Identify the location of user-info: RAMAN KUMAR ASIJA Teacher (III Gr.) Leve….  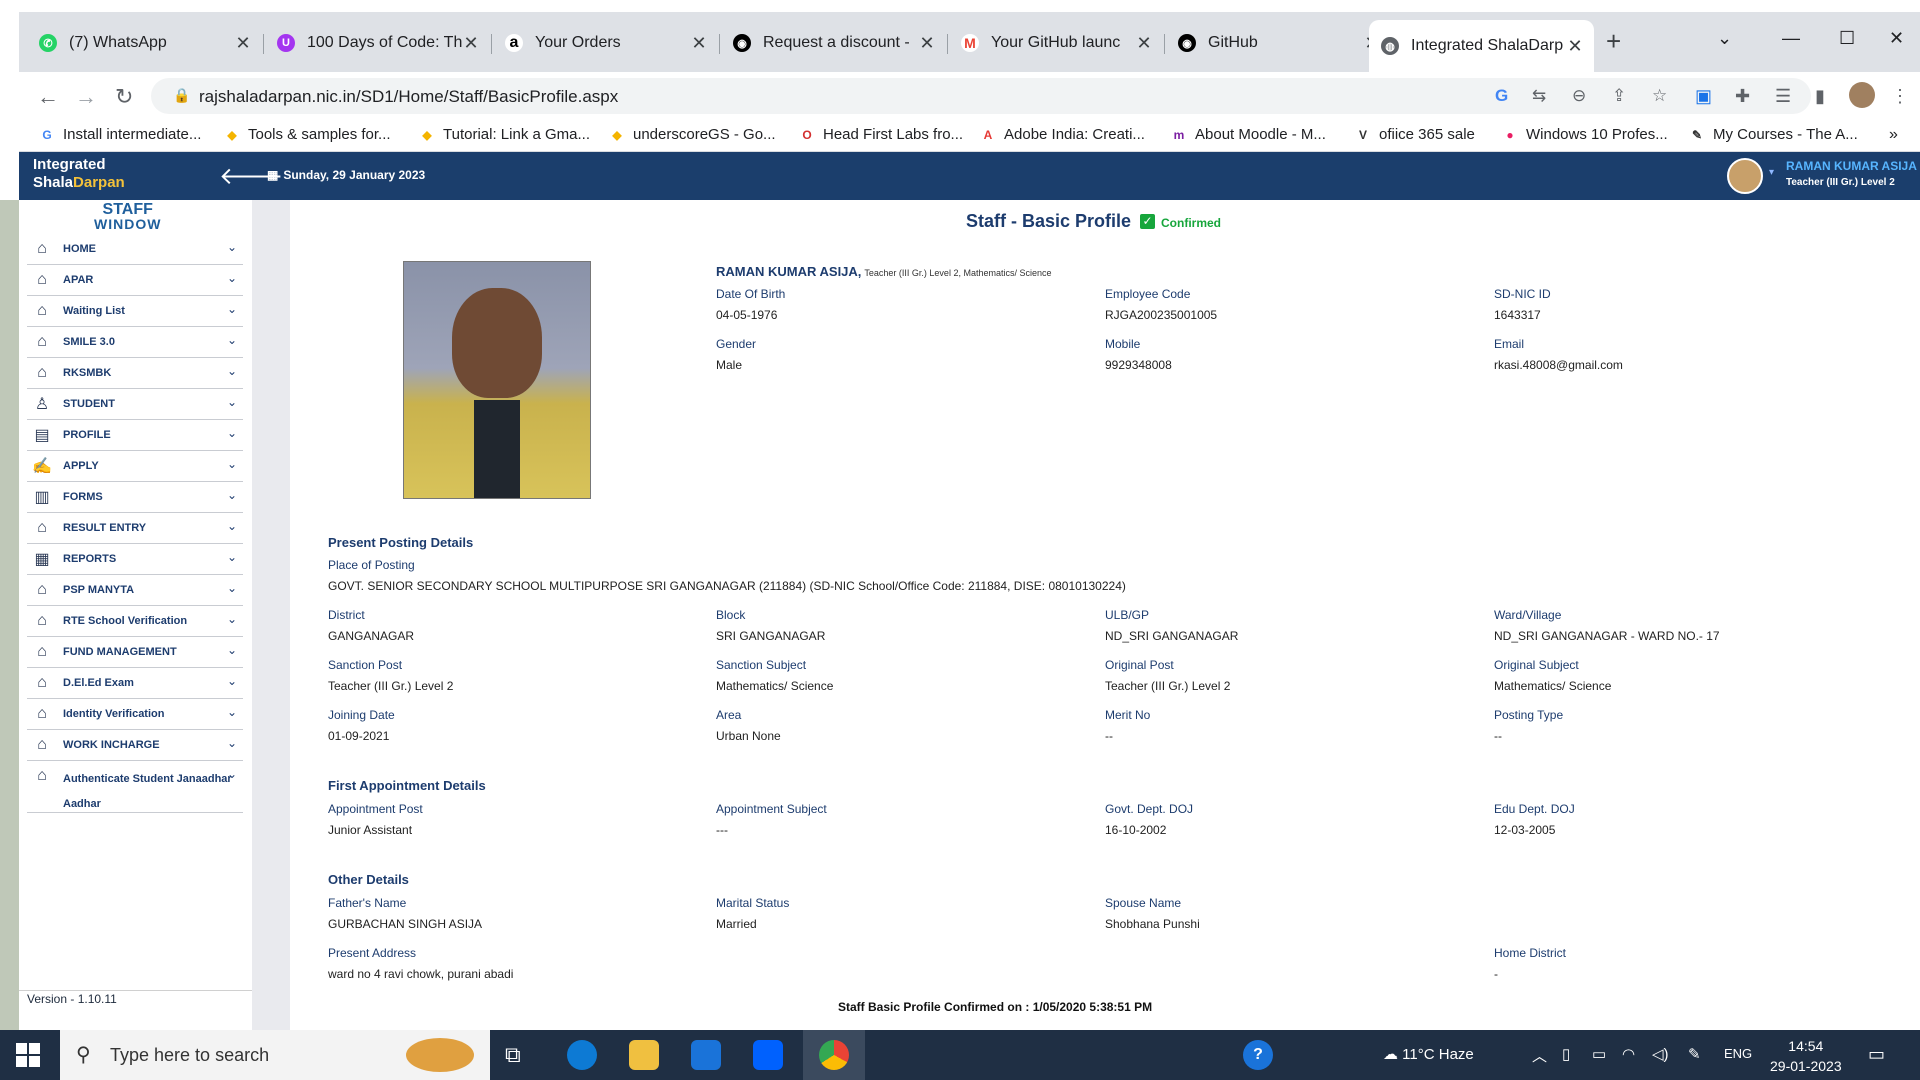
(1851, 173).